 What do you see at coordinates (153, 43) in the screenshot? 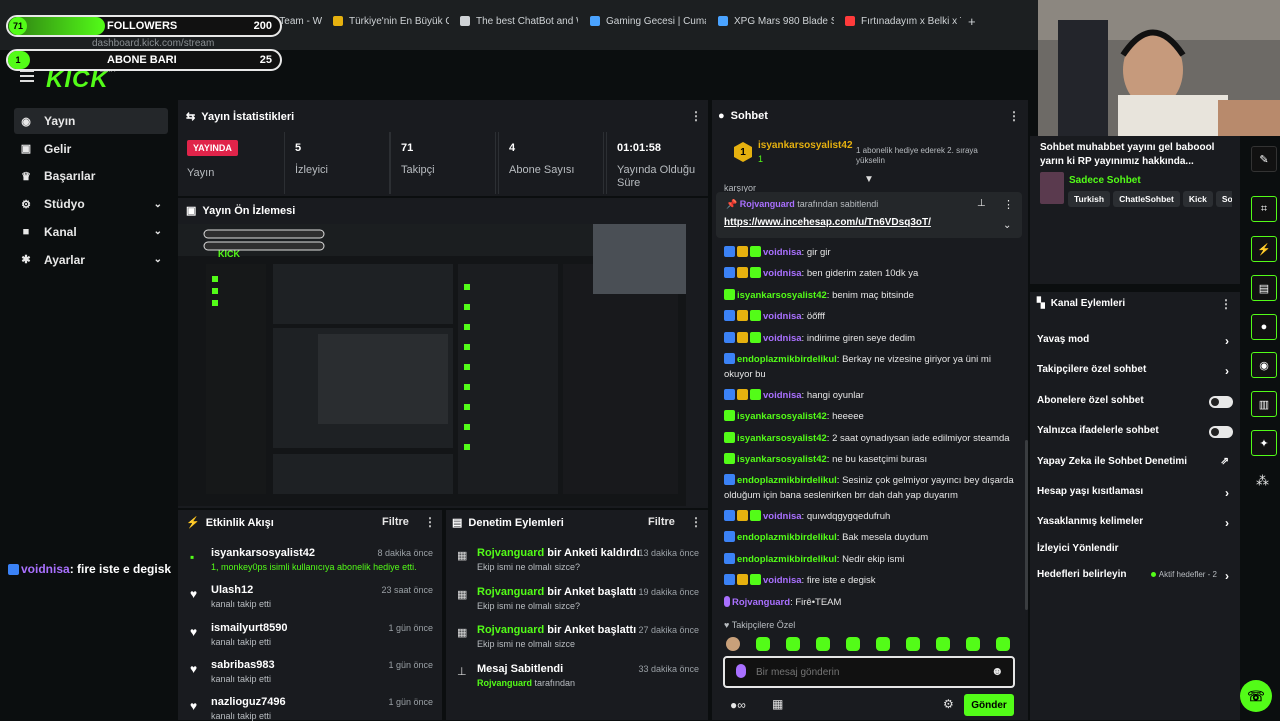
I see `url-text: dashboard.kick.com/stream` at bounding box center [153, 43].